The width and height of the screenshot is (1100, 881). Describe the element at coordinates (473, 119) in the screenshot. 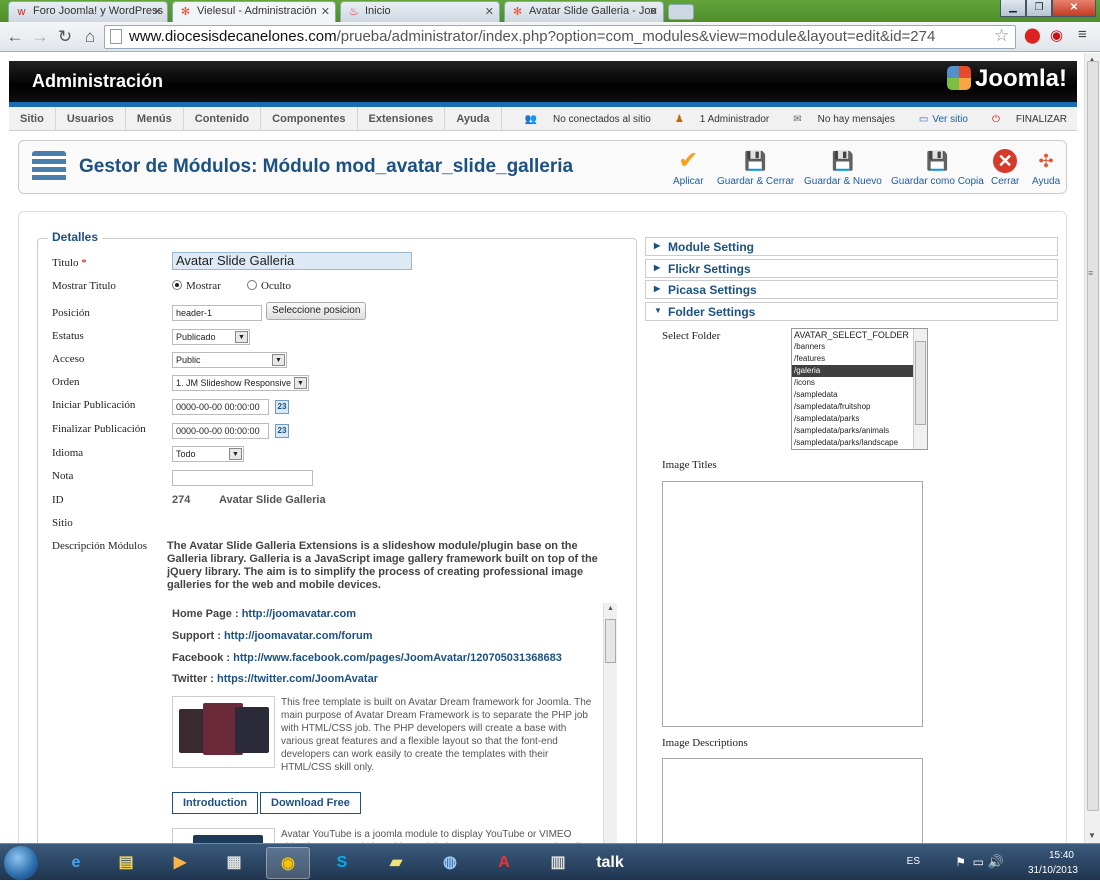

I see `menu-ayuda: Ayuda` at that location.